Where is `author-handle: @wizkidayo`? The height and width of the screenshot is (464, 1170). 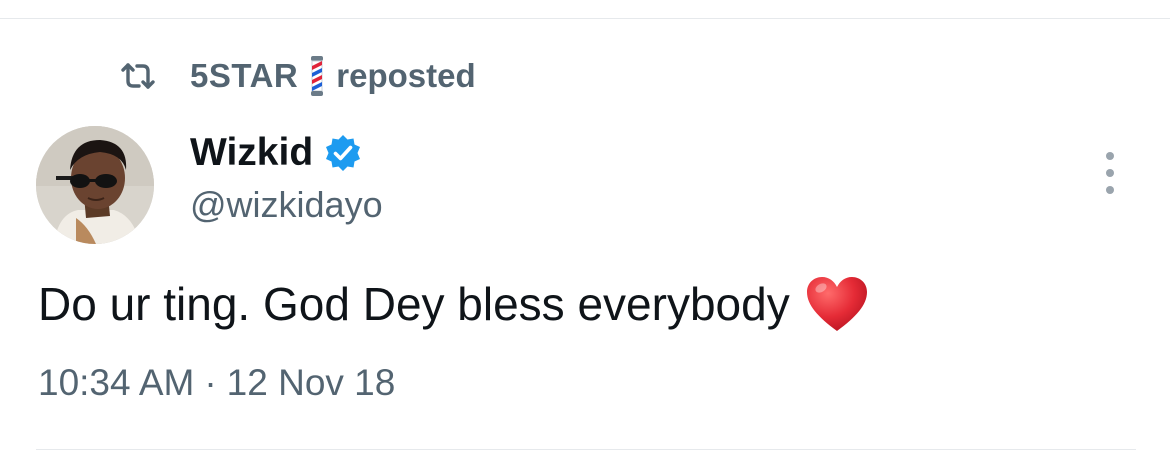 author-handle: @wizkidayo is located at coordinates (286, 205).